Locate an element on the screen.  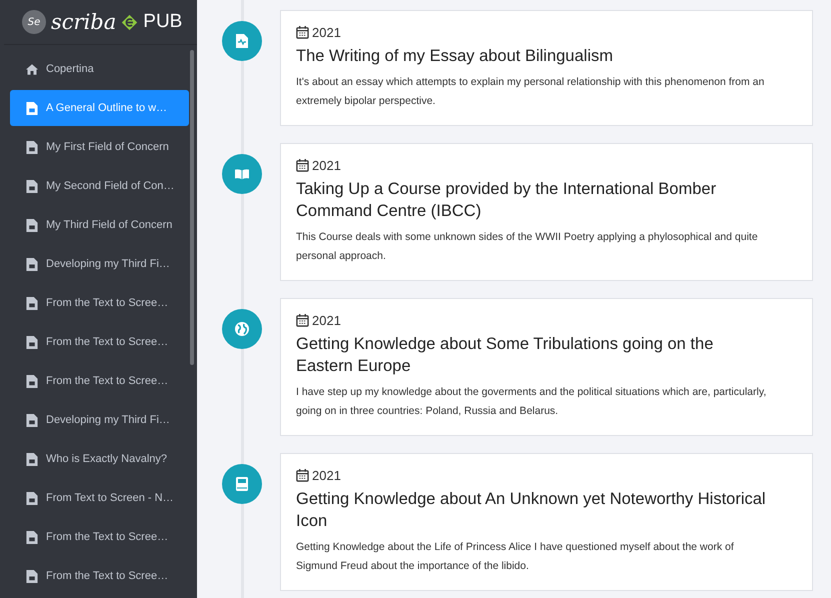
event-description: This Course deals with some unknown sides of the WWII Poetry applying a phylosophical and quite personal approach. is located at coordinates (527, 247).